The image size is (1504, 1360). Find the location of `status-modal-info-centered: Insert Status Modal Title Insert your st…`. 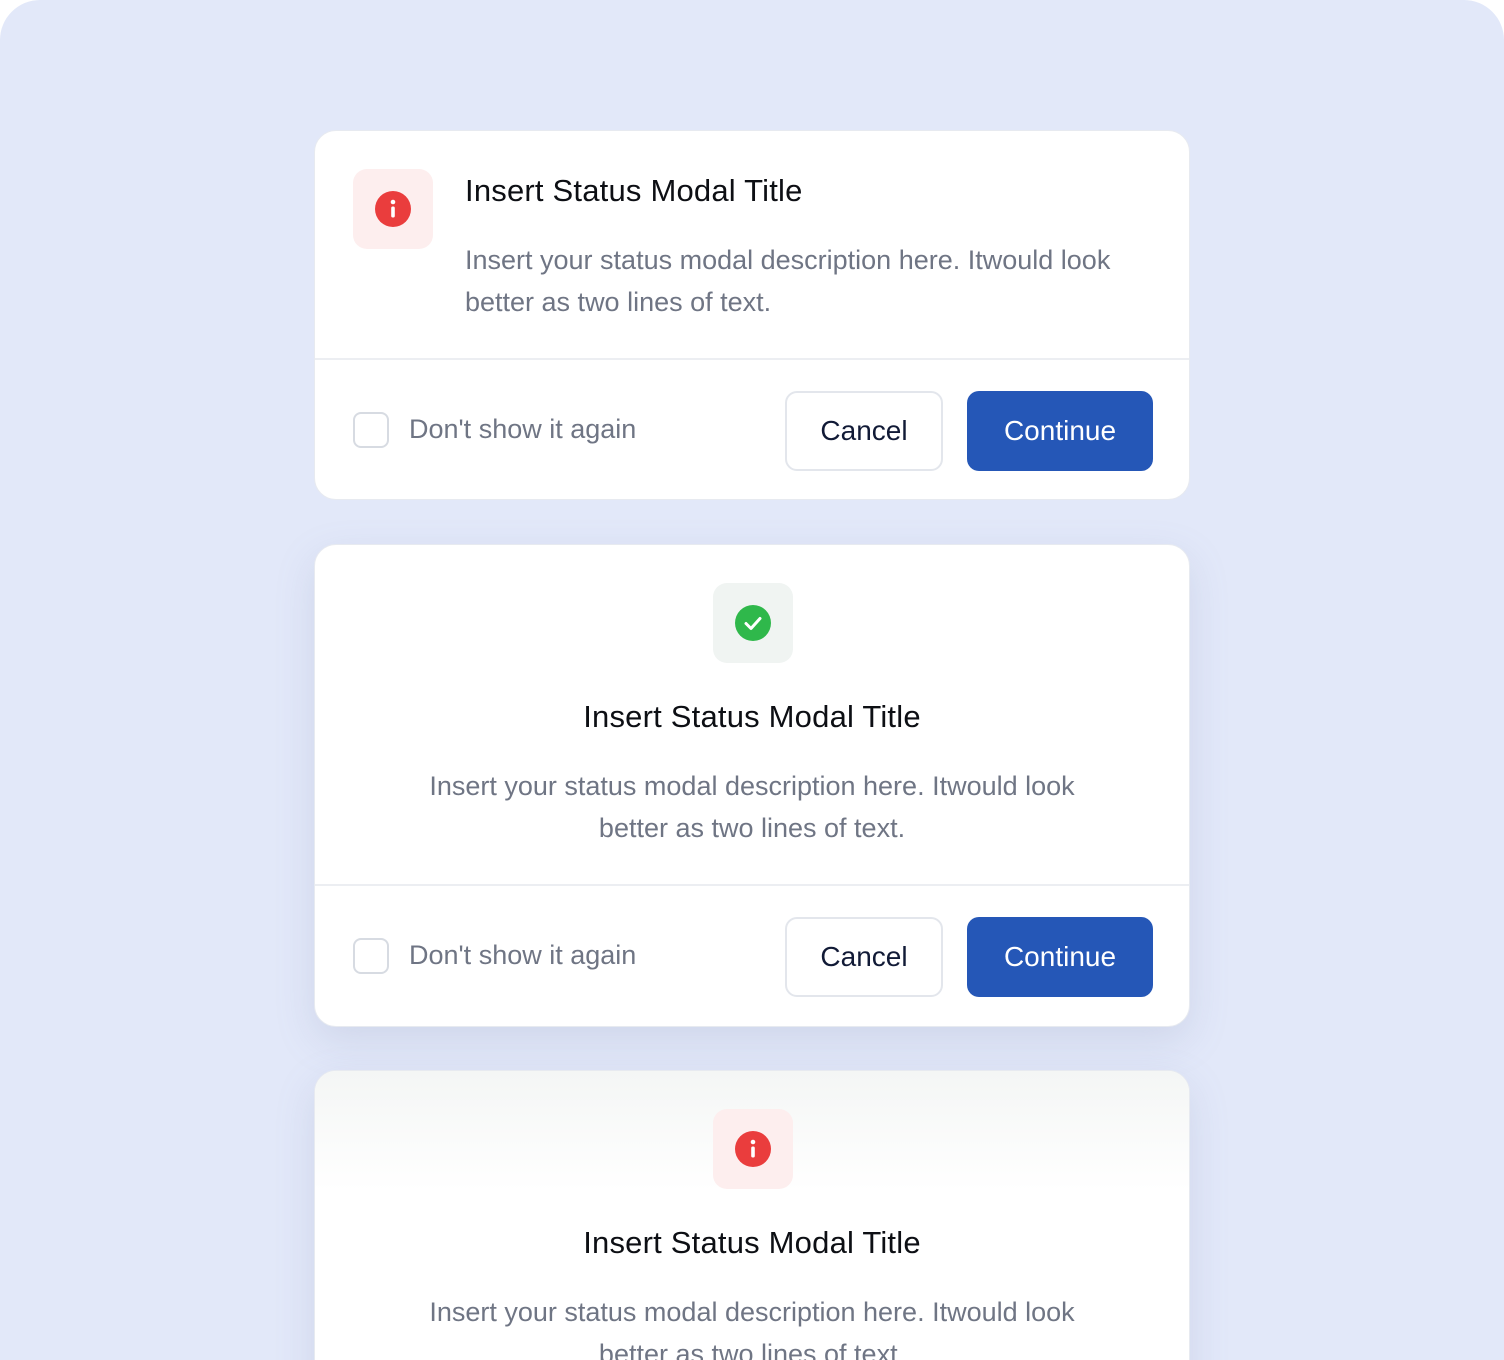

status-modal-info-centered: Insert Status Modal Title Insert your st… is located at coordinates (752, 1215).